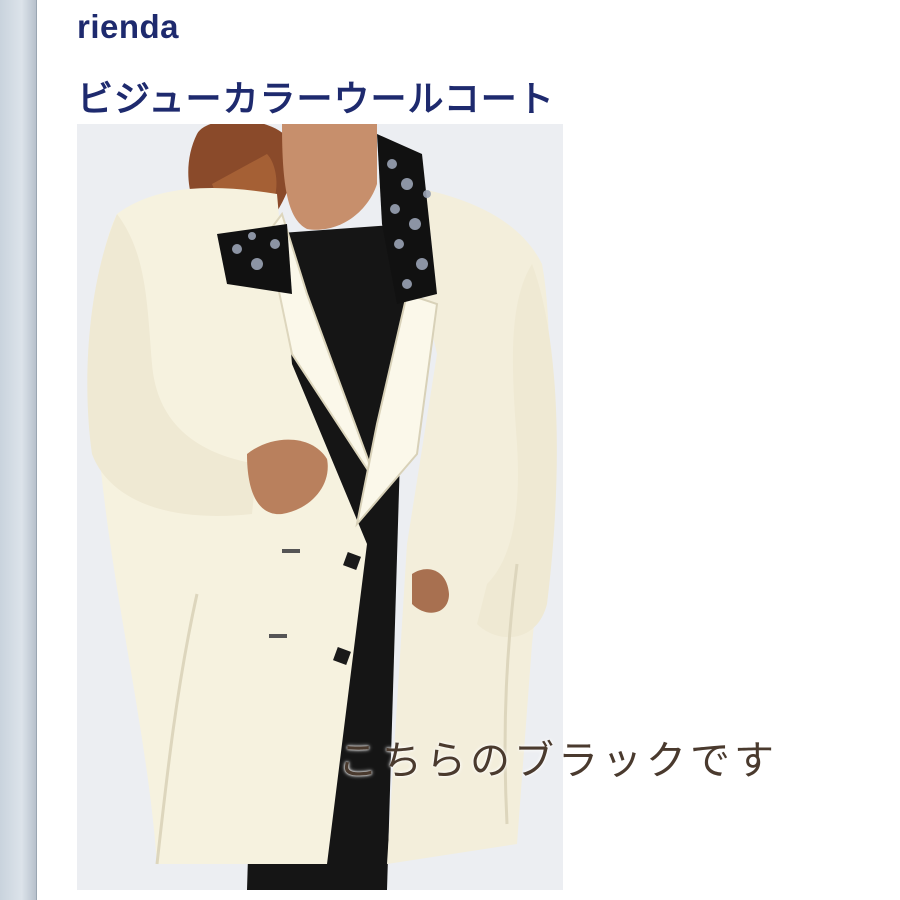 This screenshot has height=900, width=900. Describe the element at coordinates (558, 761) in the screenshot. I see `photo-caption: こちらのブラックです` at that location.